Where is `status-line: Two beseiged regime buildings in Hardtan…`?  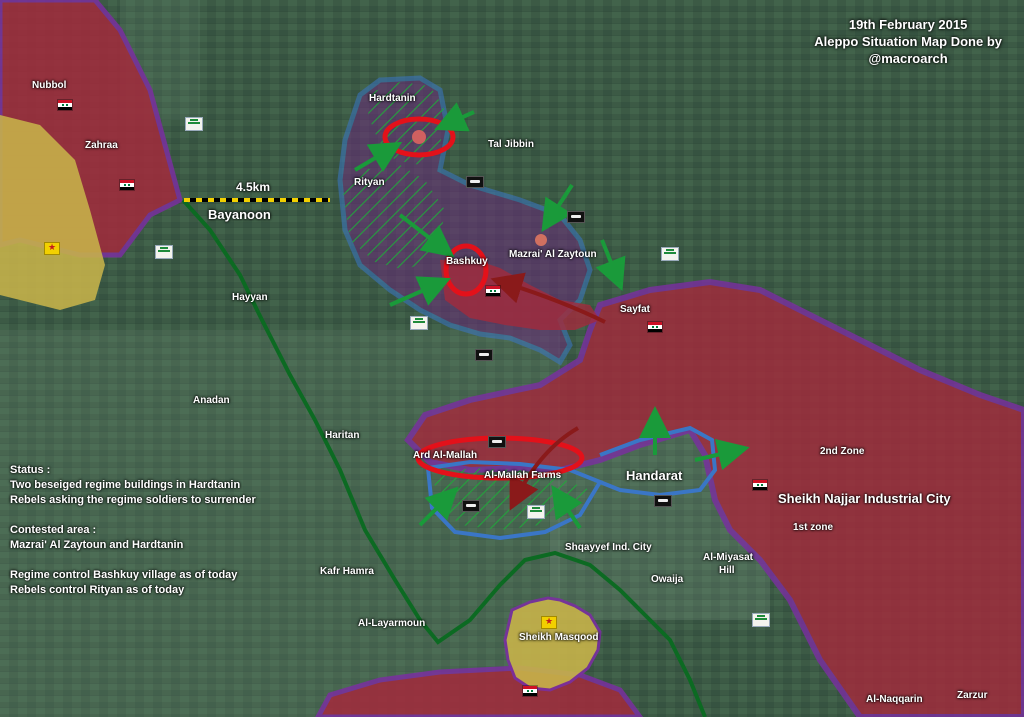
status-line: Two beseiged regime buildings in Hardtan… is located at coordinates (125, 485).